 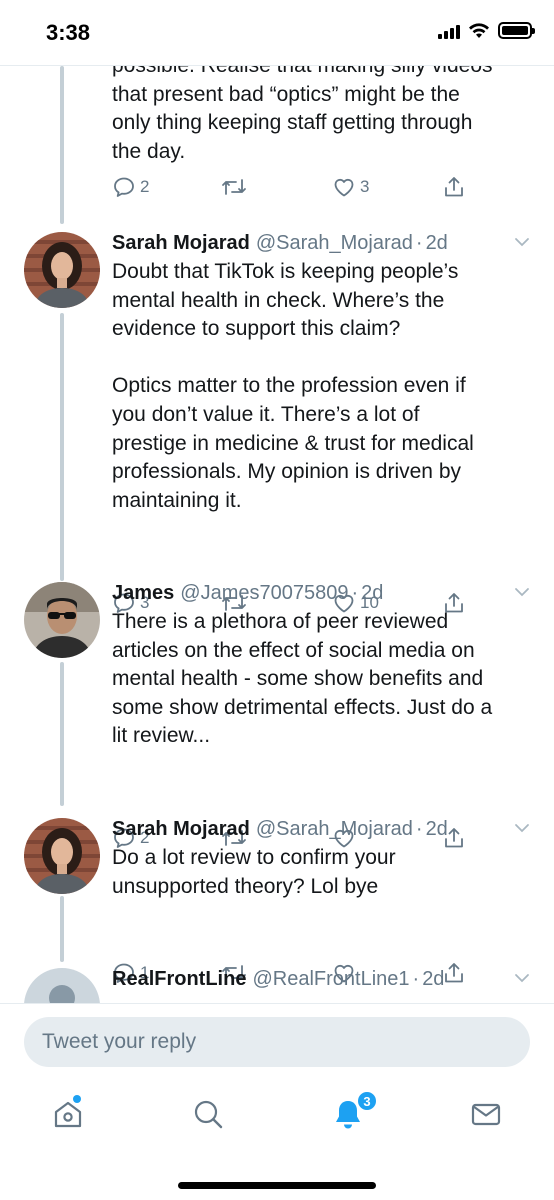 I want to click on share-button, so click(x=454, y=187).